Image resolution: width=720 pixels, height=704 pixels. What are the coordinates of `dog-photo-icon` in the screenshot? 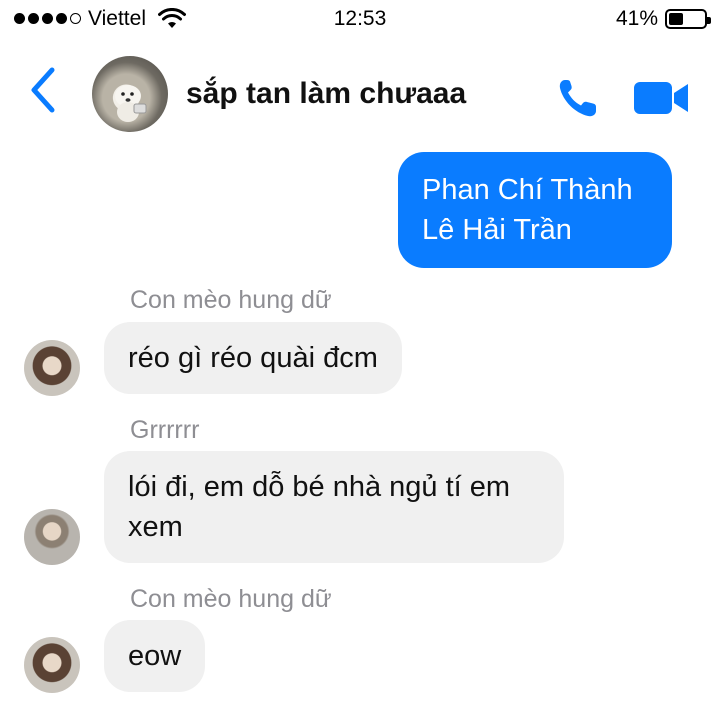 It's located at (131, 103).